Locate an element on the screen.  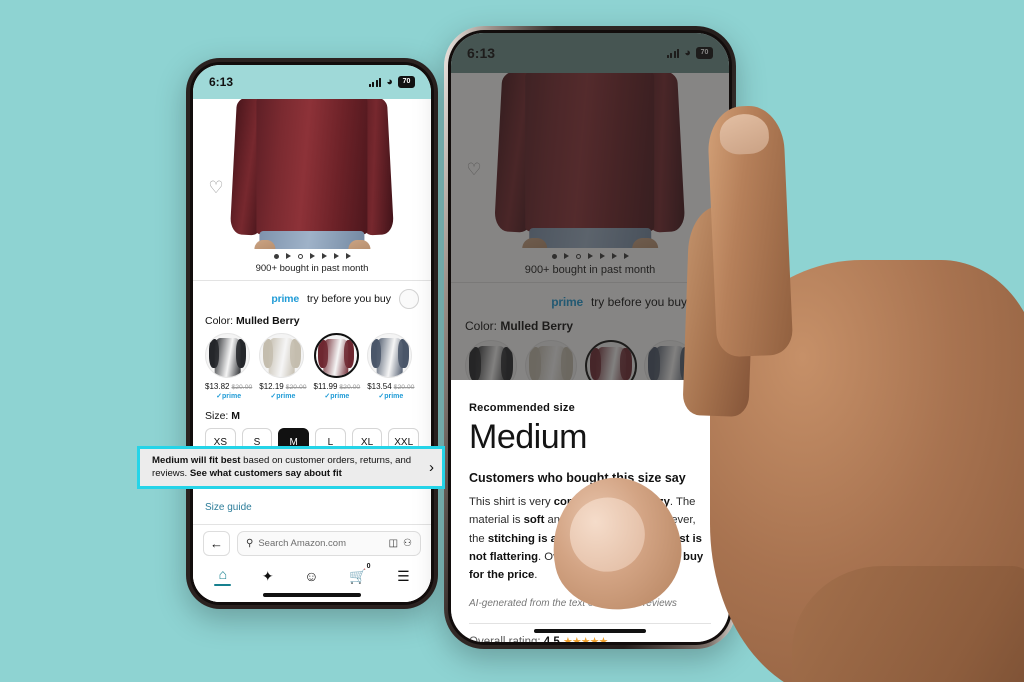
bottom-bar-left: ← ⚲ Search Amazon.com ◫ ⚇ ⌂ ✦ ☺ 🛒 0 ☰ is located at coordinates (312, 563).